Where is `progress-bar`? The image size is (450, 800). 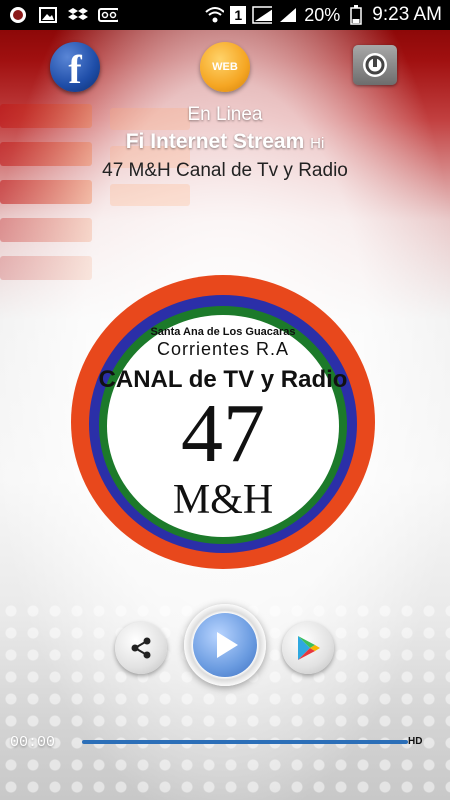
progress-bar is located at coordinates (245, 742).